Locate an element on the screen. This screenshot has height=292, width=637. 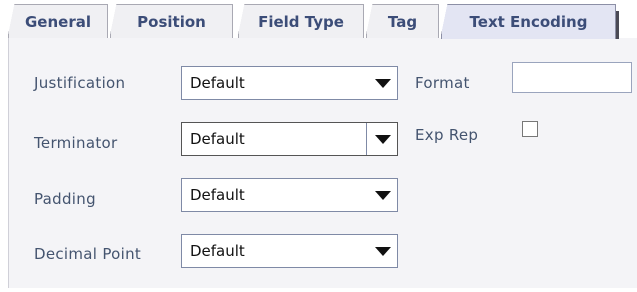
tab-tag: Tag is located at coordinates (402, 21).